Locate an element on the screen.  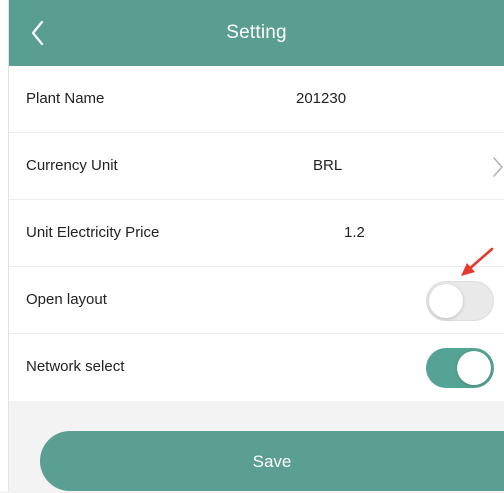
plant-name-label: Plant Name is located at coordinates (65, 98).